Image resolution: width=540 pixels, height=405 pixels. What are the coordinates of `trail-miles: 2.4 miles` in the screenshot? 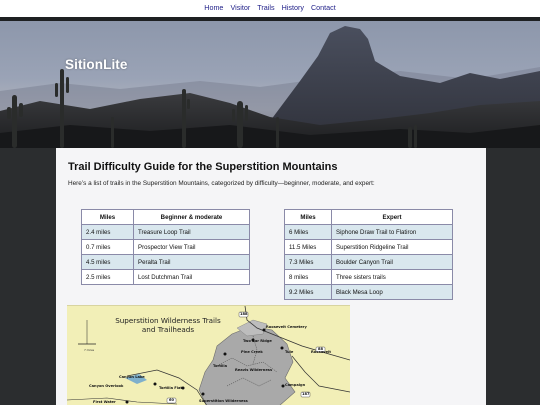 It's located at (107, 232).